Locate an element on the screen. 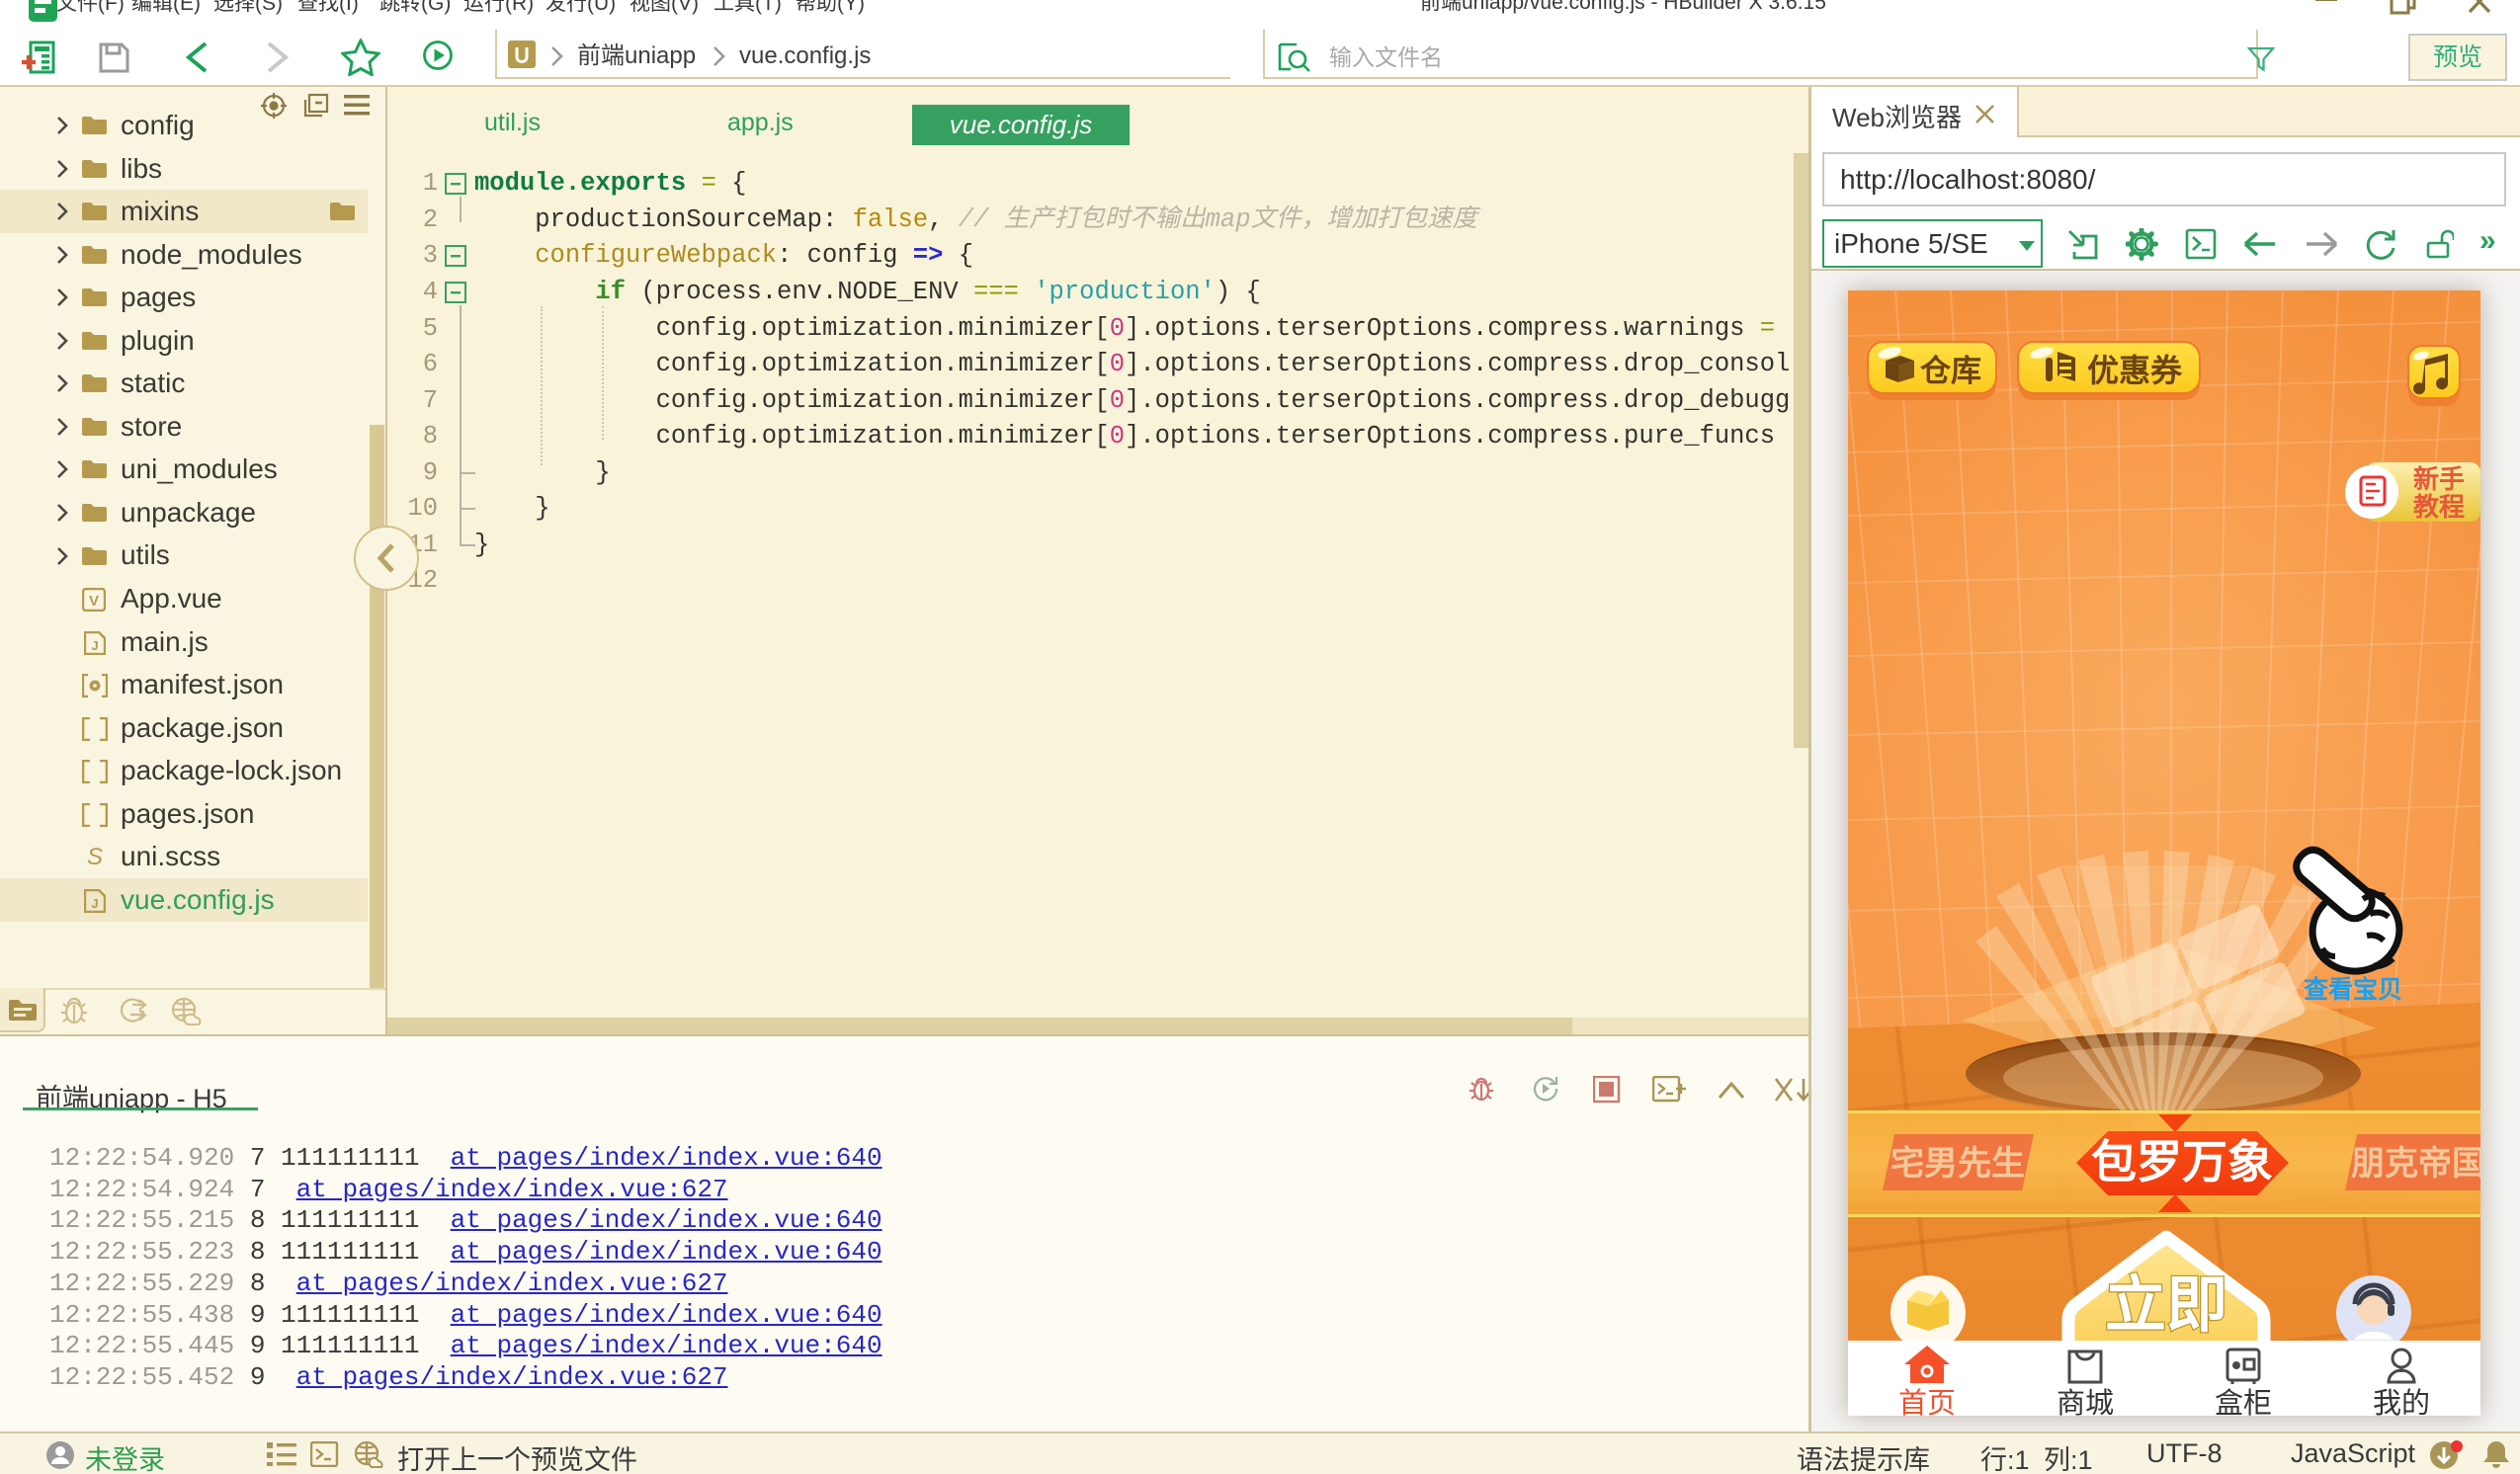  svg-text: V is located at coordinates (94, 601).